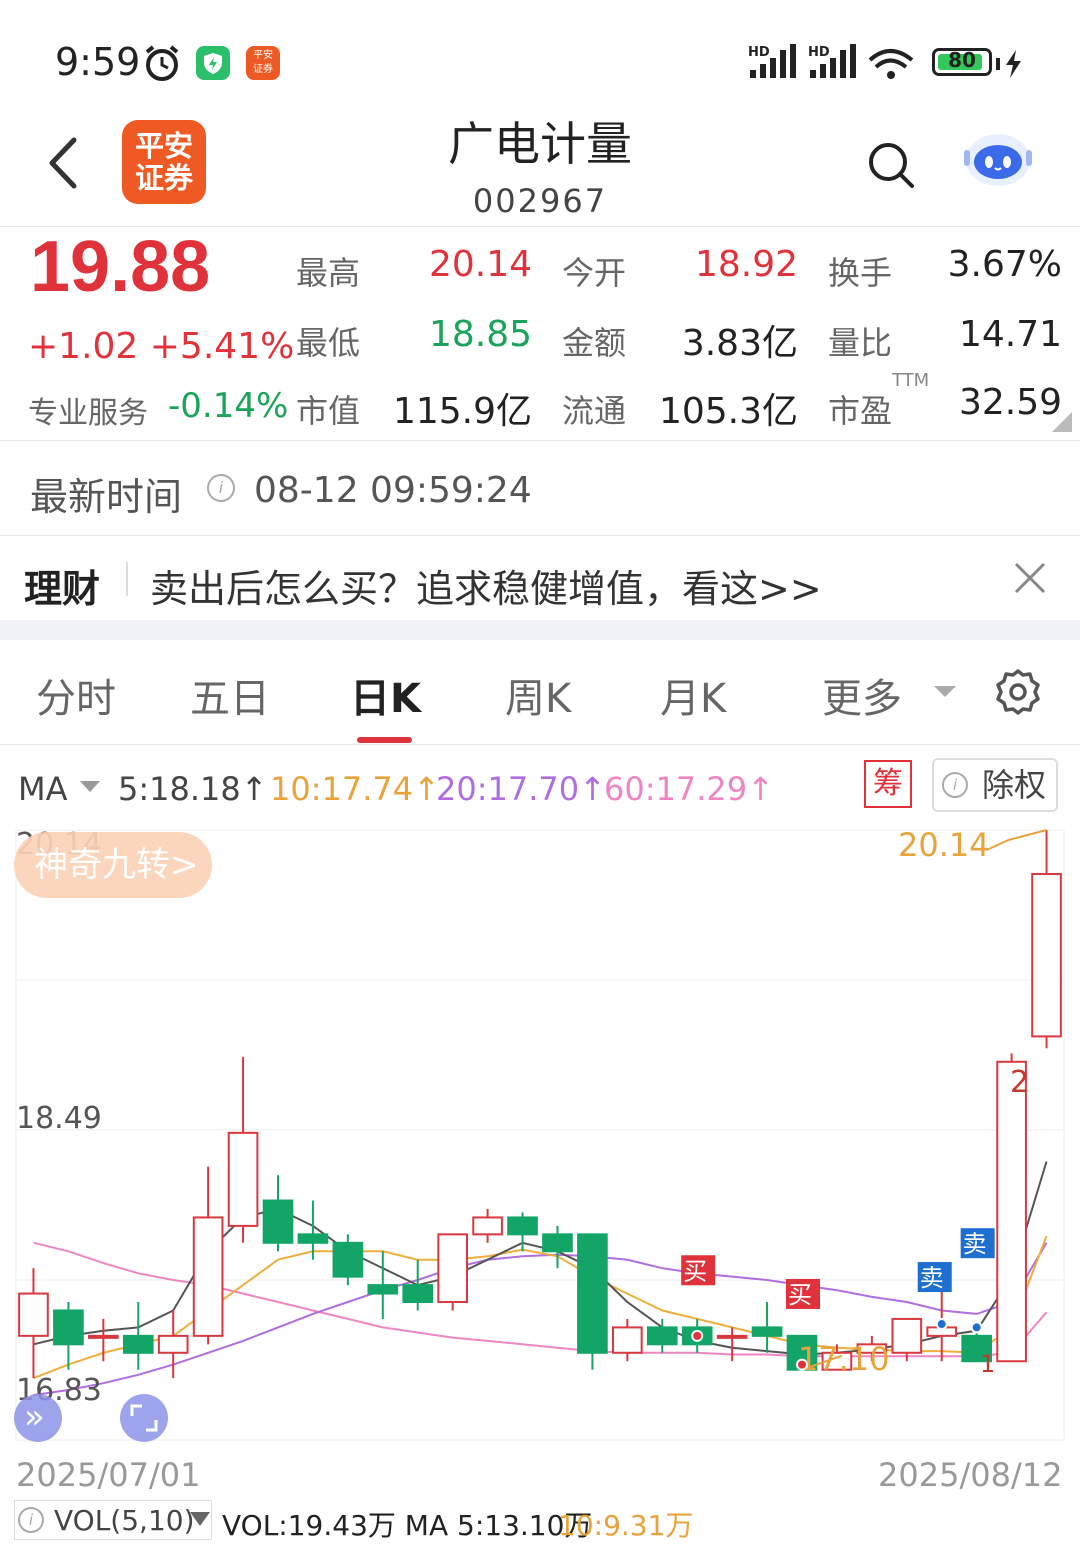 This screenshot has height=1544, width=1080. Describe the element at coordinates (739, 343) in the screenshot. I see `amount-value: 3.83亿` at that location.